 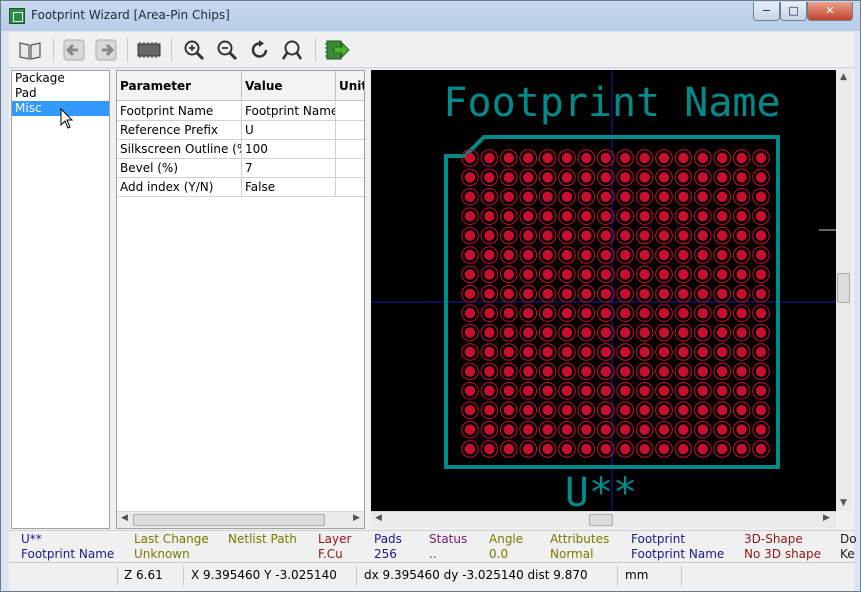 I want to click on grid-horizontal-scrollbar: ◀ ▶, so click(x=240, y=519).